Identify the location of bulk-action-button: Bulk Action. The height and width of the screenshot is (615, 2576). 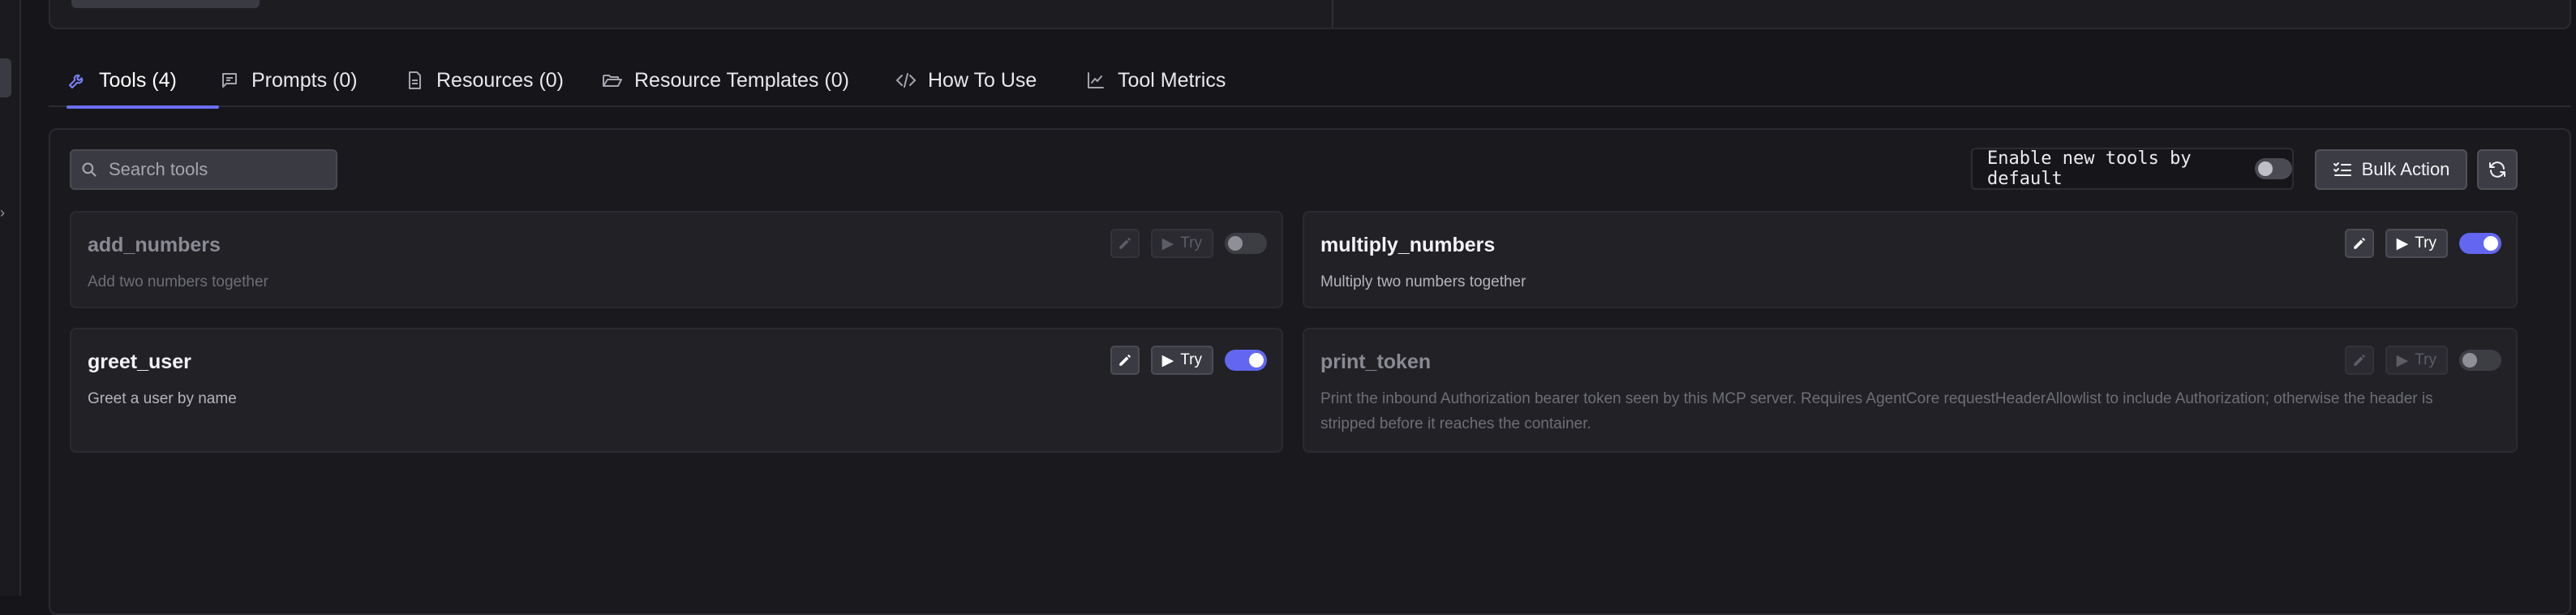
(2391, 169).